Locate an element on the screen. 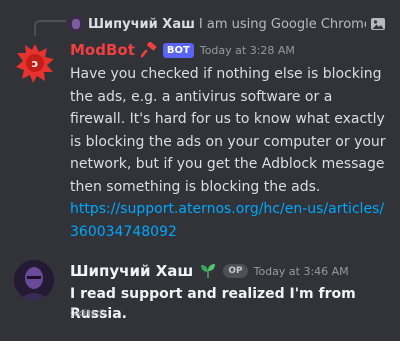 The width and height of the screenshot is (400, 341). reply-preview: Шипучий Хаш I am using Google Chrome, Th is located at coordinates (227, 24).